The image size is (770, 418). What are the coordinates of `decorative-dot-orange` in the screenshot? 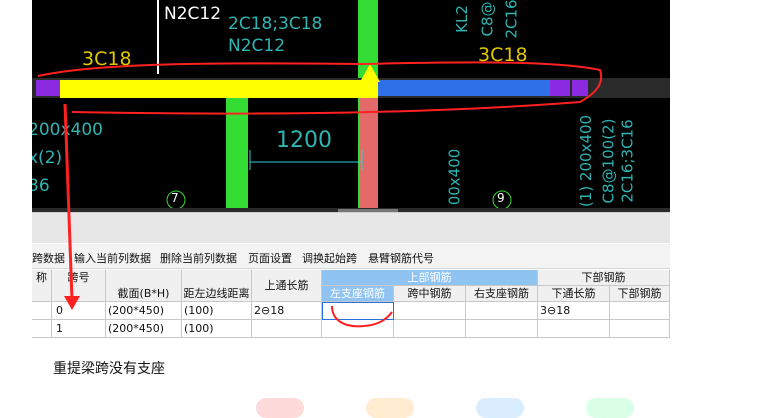 It's located at (390, 408).